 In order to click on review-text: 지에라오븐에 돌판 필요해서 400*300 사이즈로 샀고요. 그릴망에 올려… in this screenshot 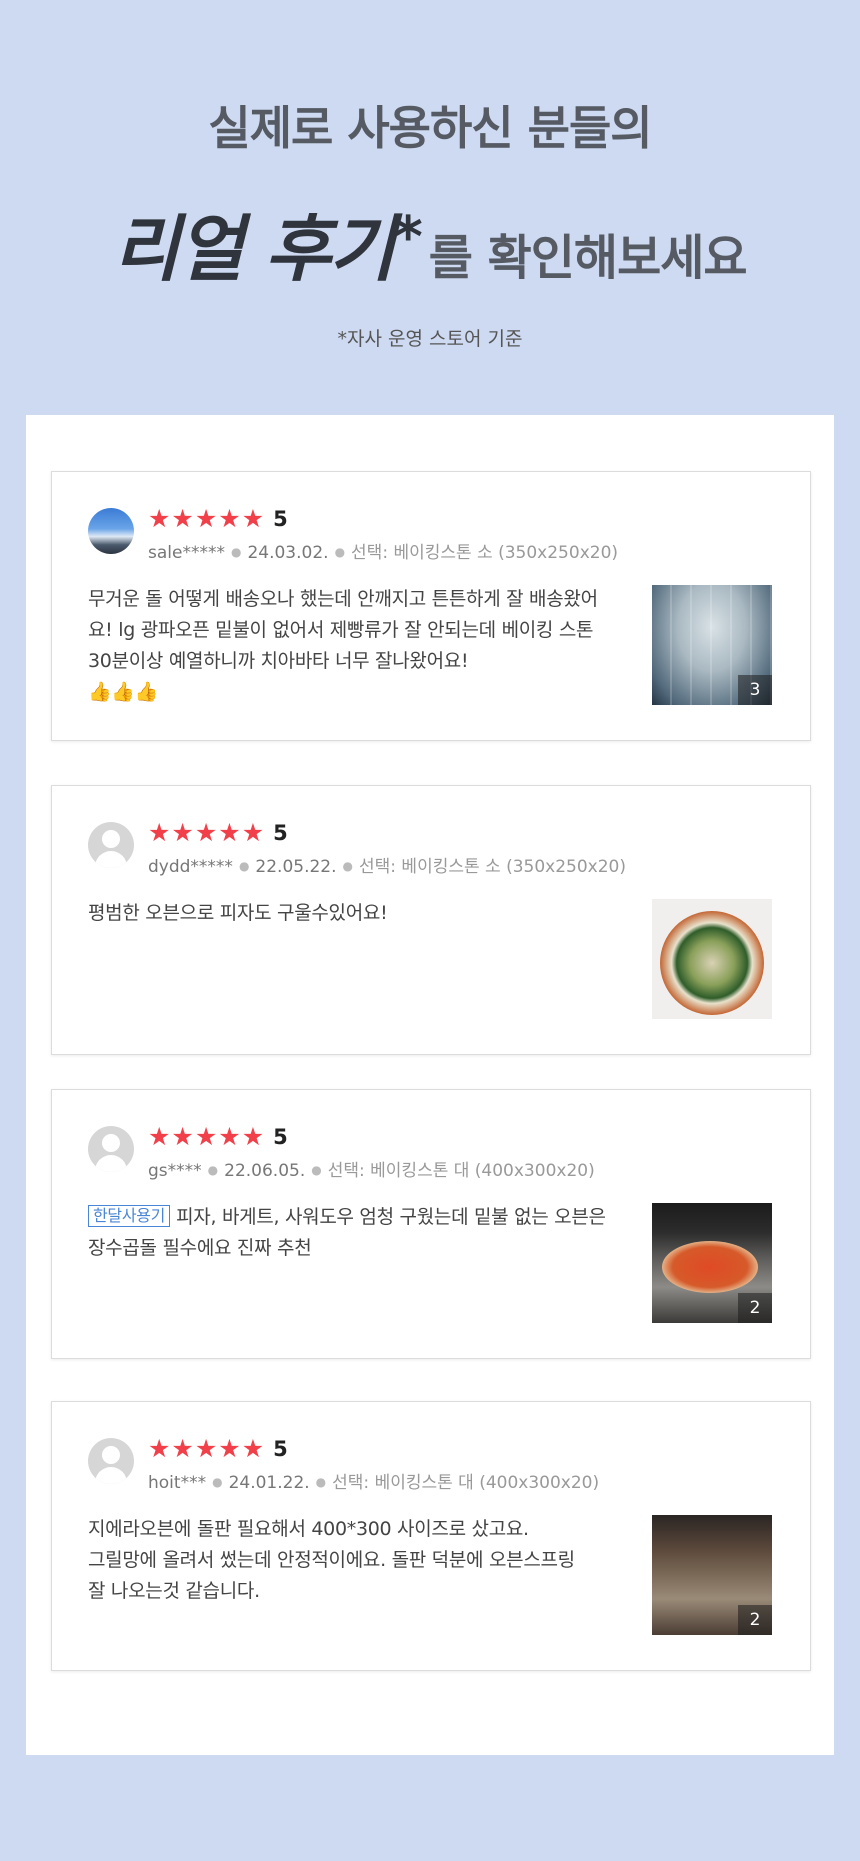, I will do `click(353, 1560)`.